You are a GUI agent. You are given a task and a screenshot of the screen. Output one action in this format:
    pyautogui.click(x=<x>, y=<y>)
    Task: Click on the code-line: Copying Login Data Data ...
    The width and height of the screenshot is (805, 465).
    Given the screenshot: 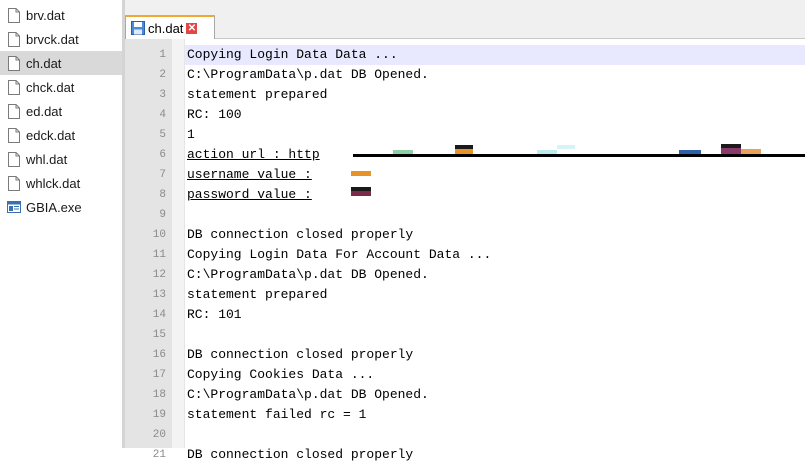 What is the action you would take?
    pyautogui.click(x=292, y=54)
    